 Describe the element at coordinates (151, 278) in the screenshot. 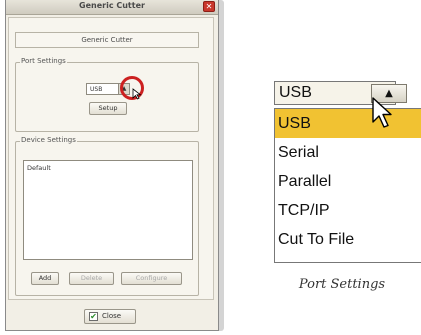

I see `configure-button: Configure` at that location.